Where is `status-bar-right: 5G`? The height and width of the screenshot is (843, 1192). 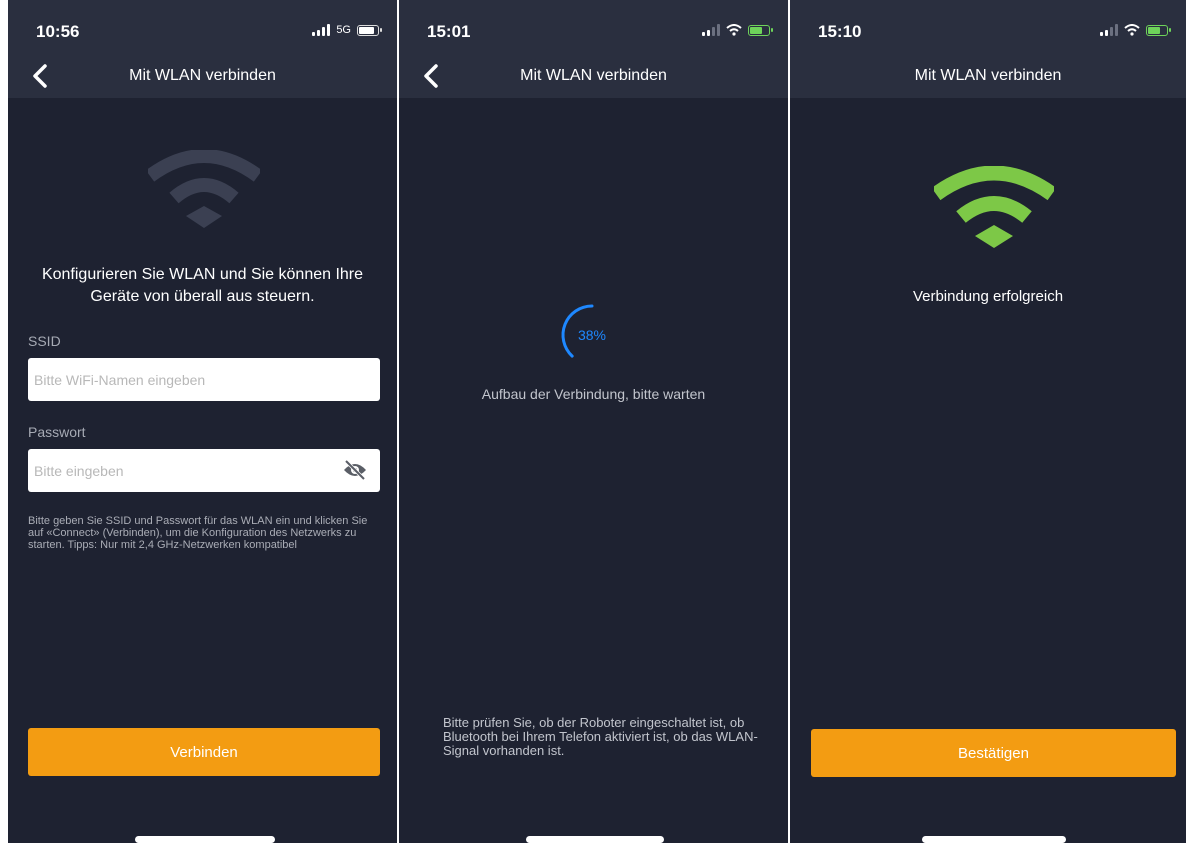
status-bar-right: 5G is located at coordinates (347, 30).